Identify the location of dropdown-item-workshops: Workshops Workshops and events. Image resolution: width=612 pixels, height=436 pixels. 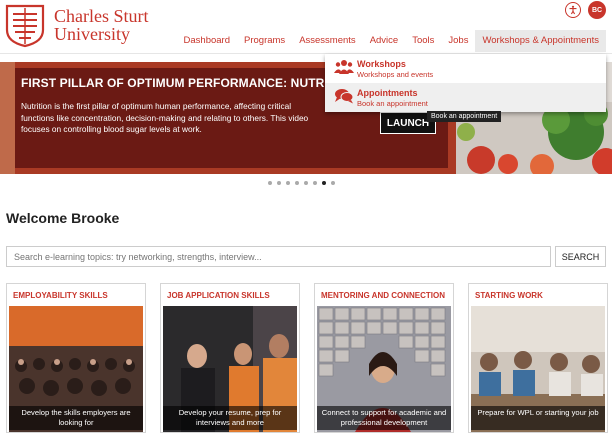
(465, 68).